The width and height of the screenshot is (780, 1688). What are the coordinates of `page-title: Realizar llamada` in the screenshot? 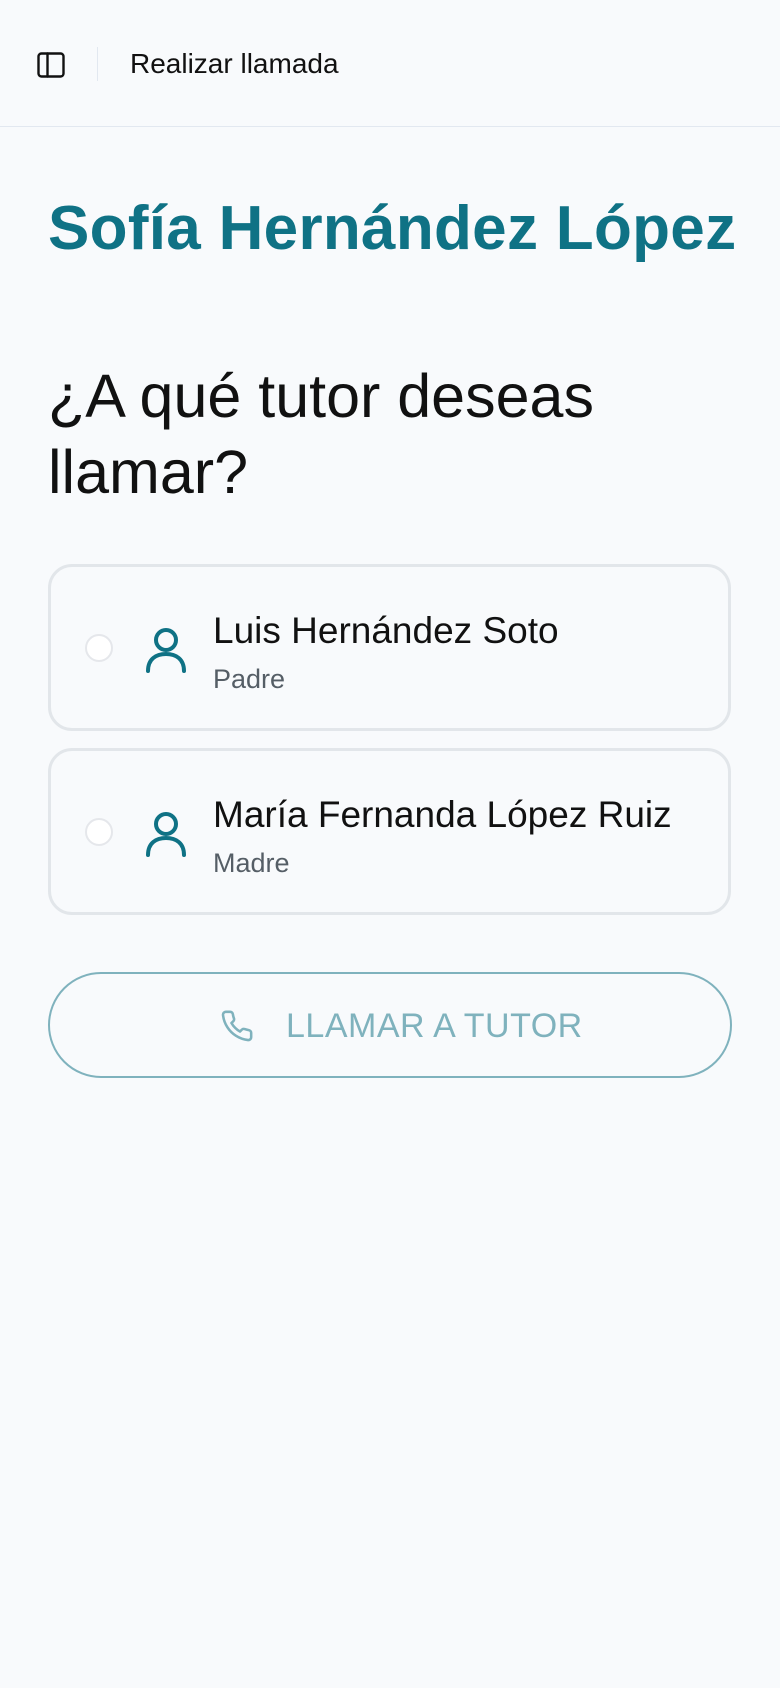 It's located at (234, 63).